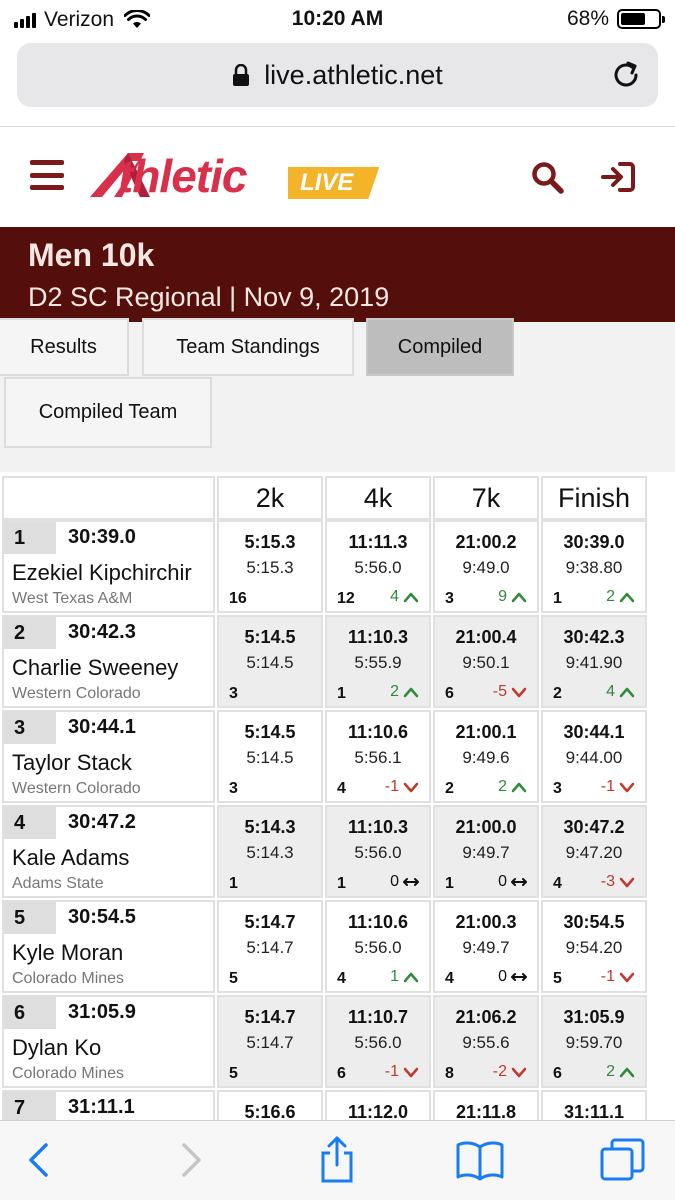 The height and width of the screenshot is (1200, 675). I want to click on cumulative-time: 5:14.7, so click(270, 922).